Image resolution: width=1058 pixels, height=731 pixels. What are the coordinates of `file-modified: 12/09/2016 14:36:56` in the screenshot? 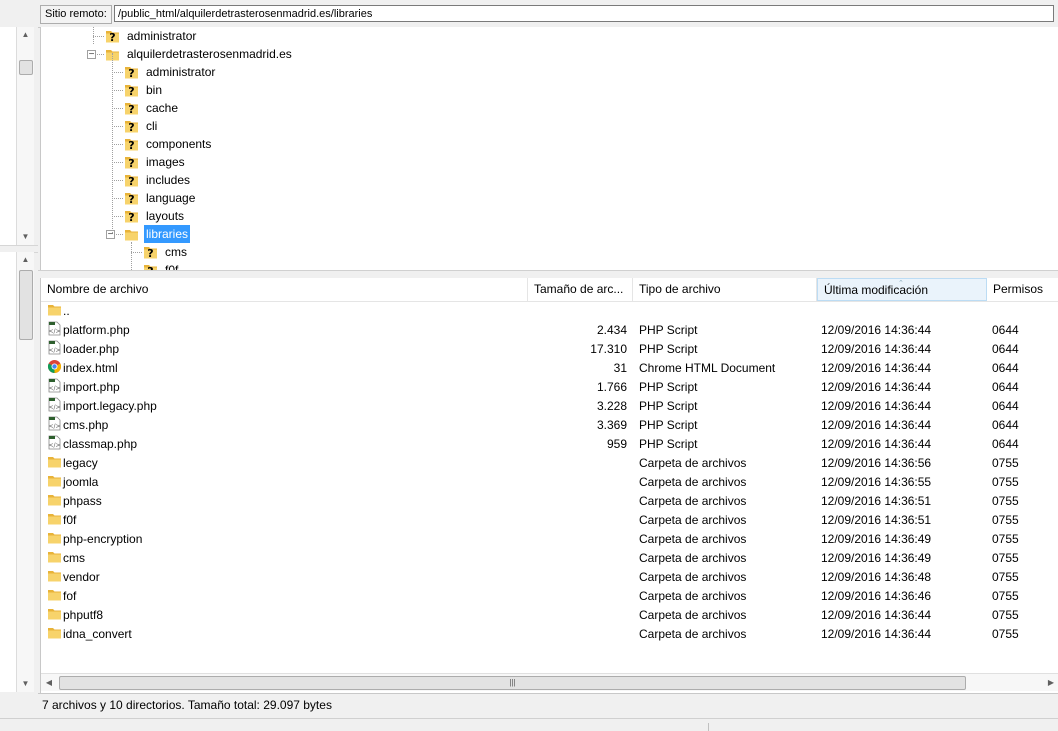 It's located at (876, 463).